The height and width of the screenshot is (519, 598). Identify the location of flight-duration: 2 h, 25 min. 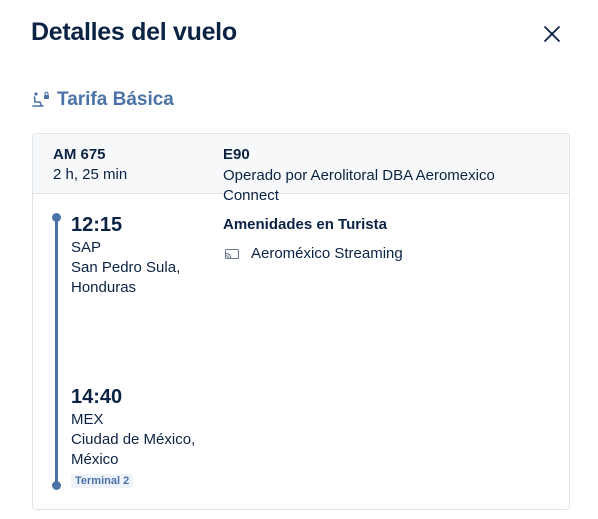
(90, 174).